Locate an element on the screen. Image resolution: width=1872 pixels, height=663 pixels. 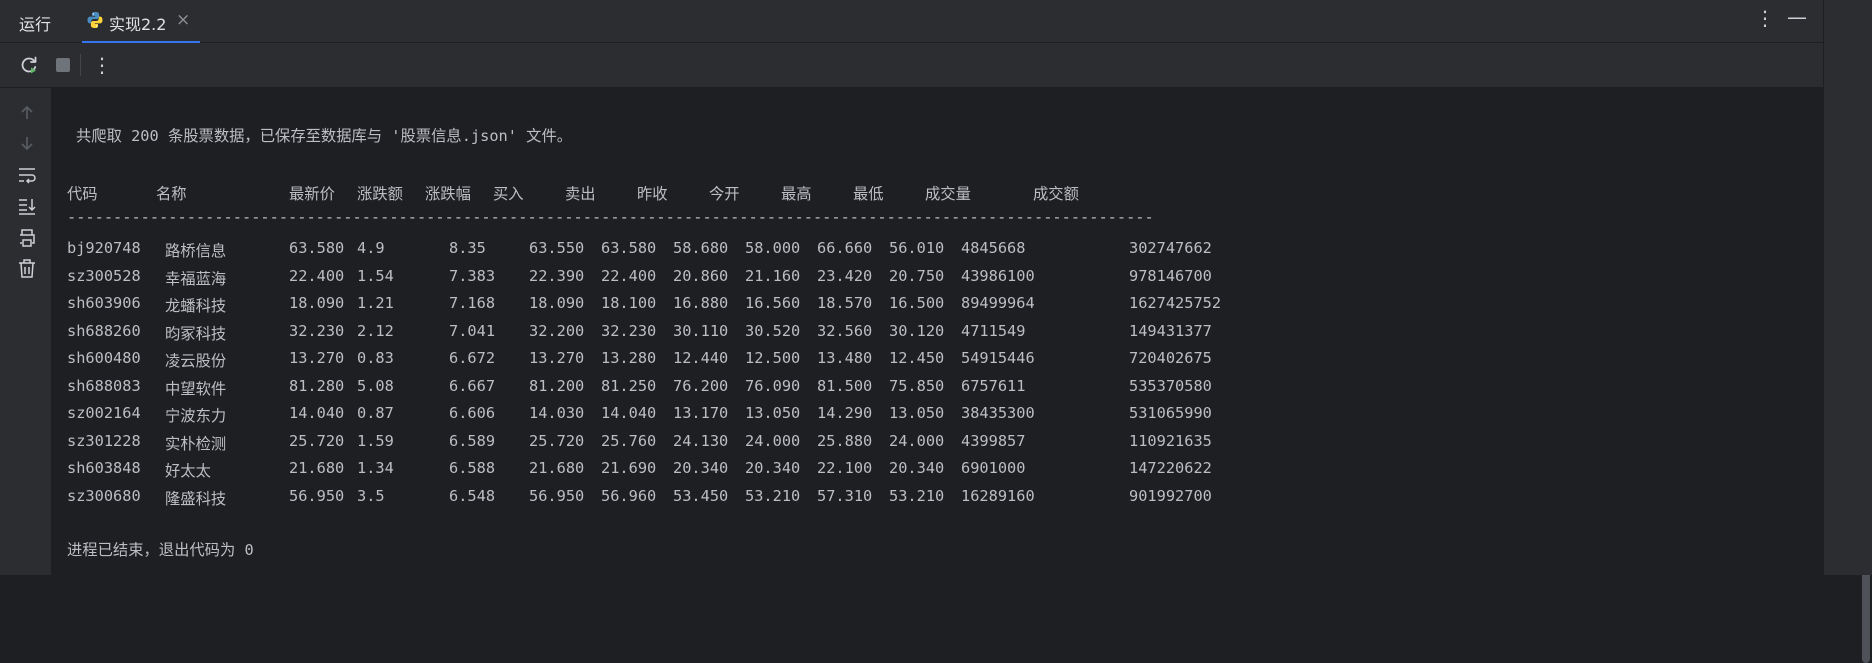
table-cell: 24.130 is located at coordinates (701, 440).